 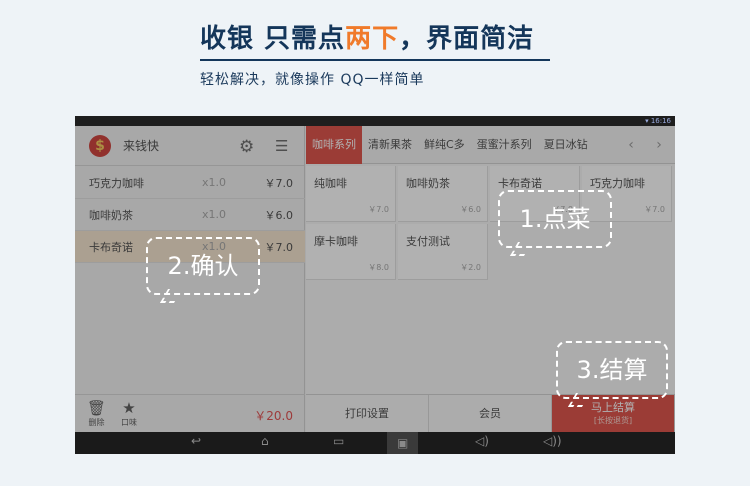 What do you see at coordinates (428, 241) in the screenshot?
I see `product-name: 支付测试` at bounding box center [428, 241].